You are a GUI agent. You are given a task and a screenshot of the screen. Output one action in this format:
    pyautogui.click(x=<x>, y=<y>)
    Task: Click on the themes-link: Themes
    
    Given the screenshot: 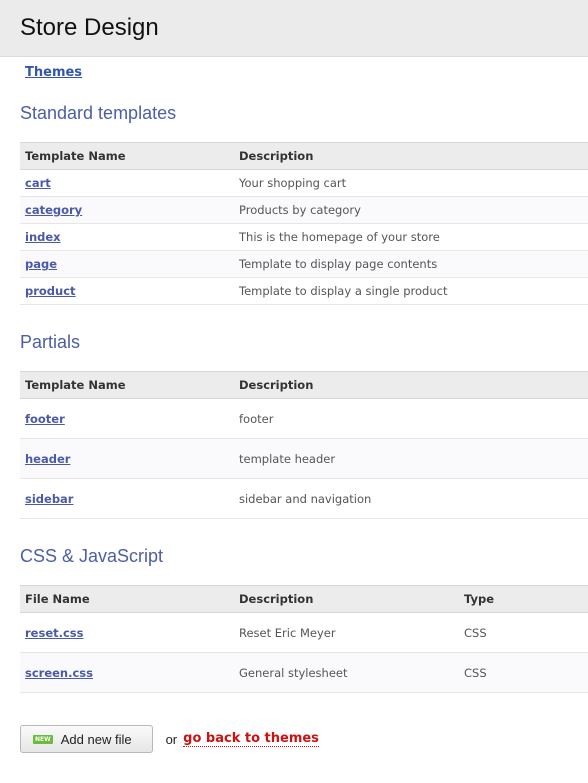 What is the action you would take?
    pyautogui.click(x=53, y=72)
    